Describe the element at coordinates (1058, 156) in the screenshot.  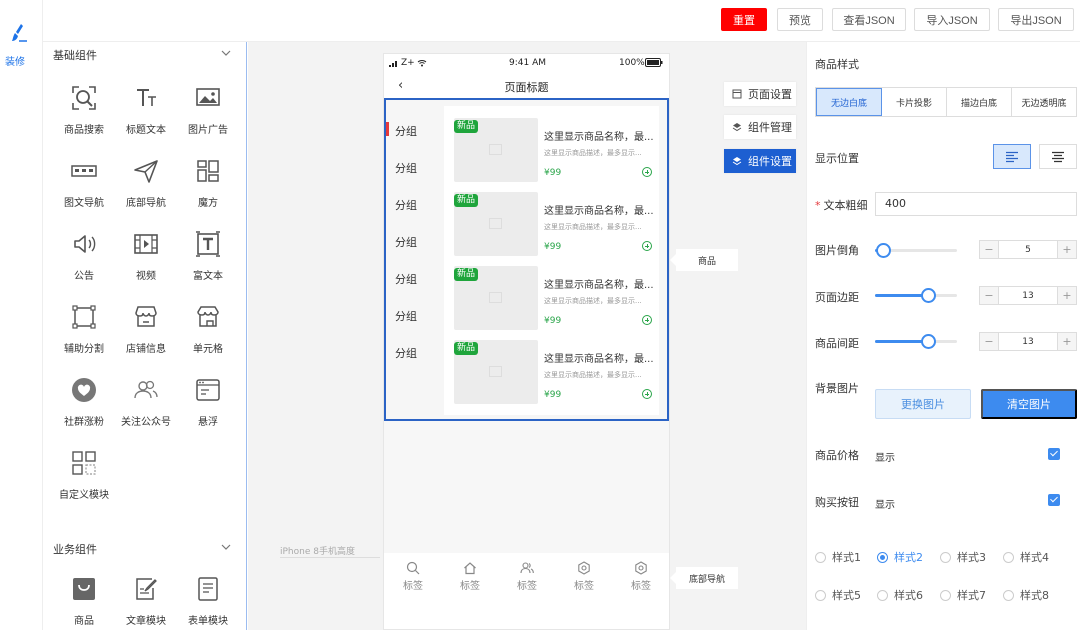
I see `align-center-button` at that location.